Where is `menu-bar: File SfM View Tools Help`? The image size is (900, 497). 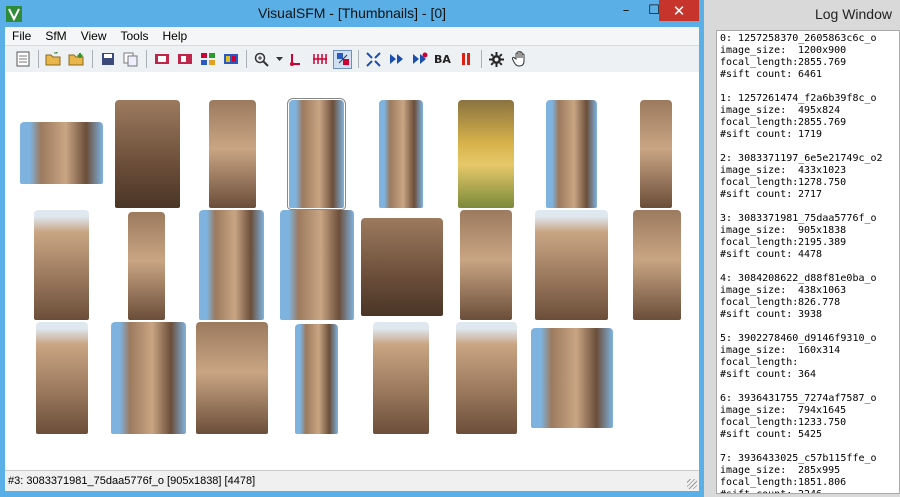 menu-bar: File SfM View Tools Help is located at coordinates (352, 36).